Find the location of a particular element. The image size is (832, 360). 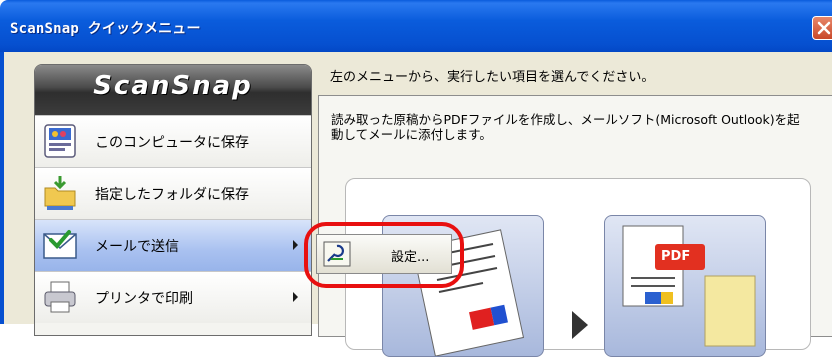

menu-item-label: 指定したフォルダに保存 is located at coordinates (172, 195).